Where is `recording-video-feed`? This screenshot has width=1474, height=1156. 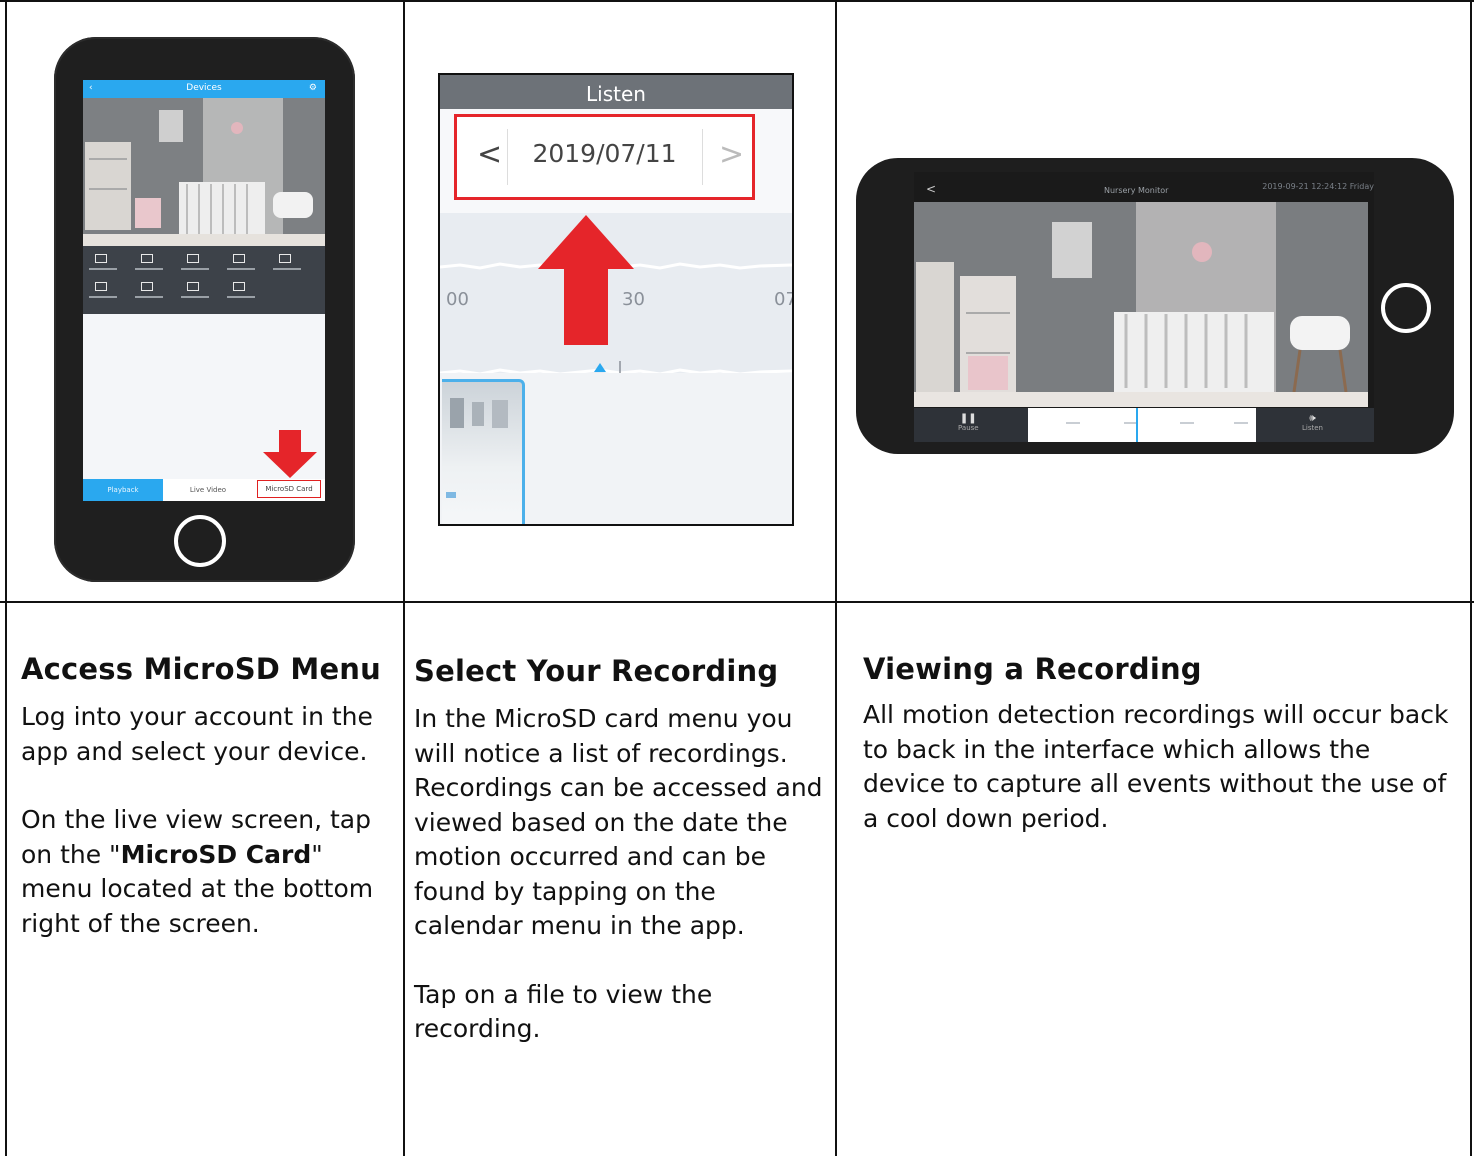 recording-video-feed is located at coordinates (1141, 304).